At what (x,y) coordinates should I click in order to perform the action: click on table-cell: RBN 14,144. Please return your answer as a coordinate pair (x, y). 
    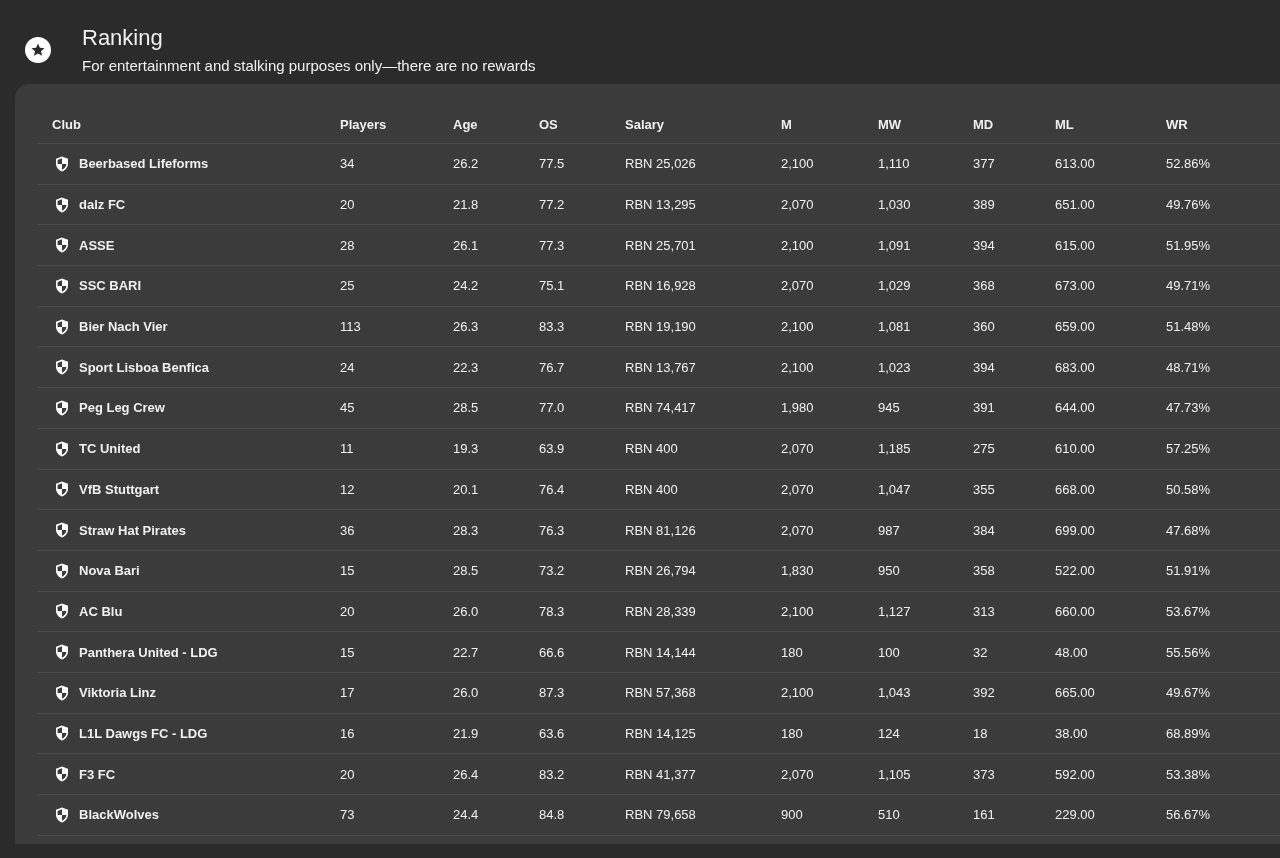
    Looking at the image, I should click on (660, 652).